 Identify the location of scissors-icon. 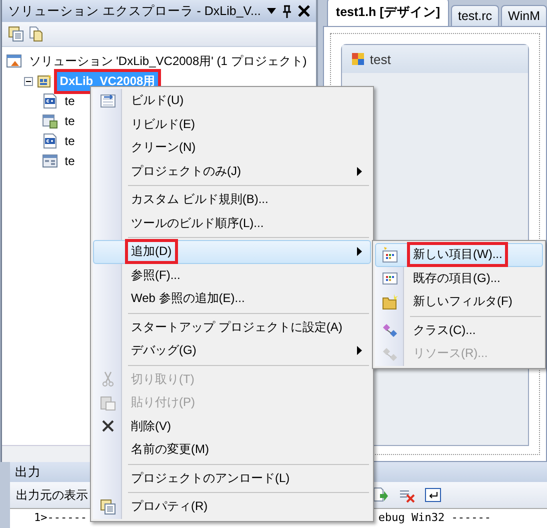
(108, 379).